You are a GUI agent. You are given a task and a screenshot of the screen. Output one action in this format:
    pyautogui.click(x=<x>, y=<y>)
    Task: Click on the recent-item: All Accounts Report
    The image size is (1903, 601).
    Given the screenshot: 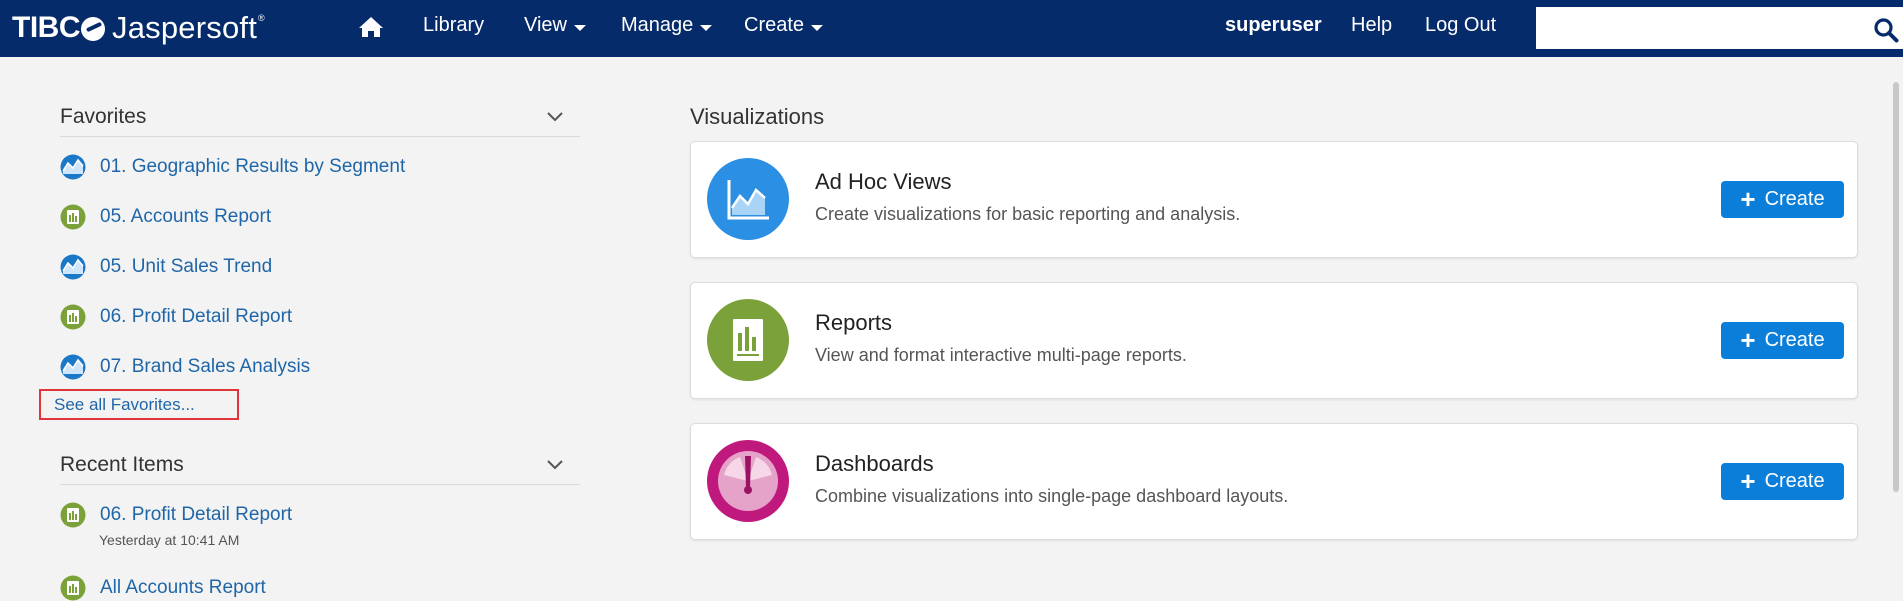 What is the action you would take?
    pyautogui.click(x=163, y=586)
    